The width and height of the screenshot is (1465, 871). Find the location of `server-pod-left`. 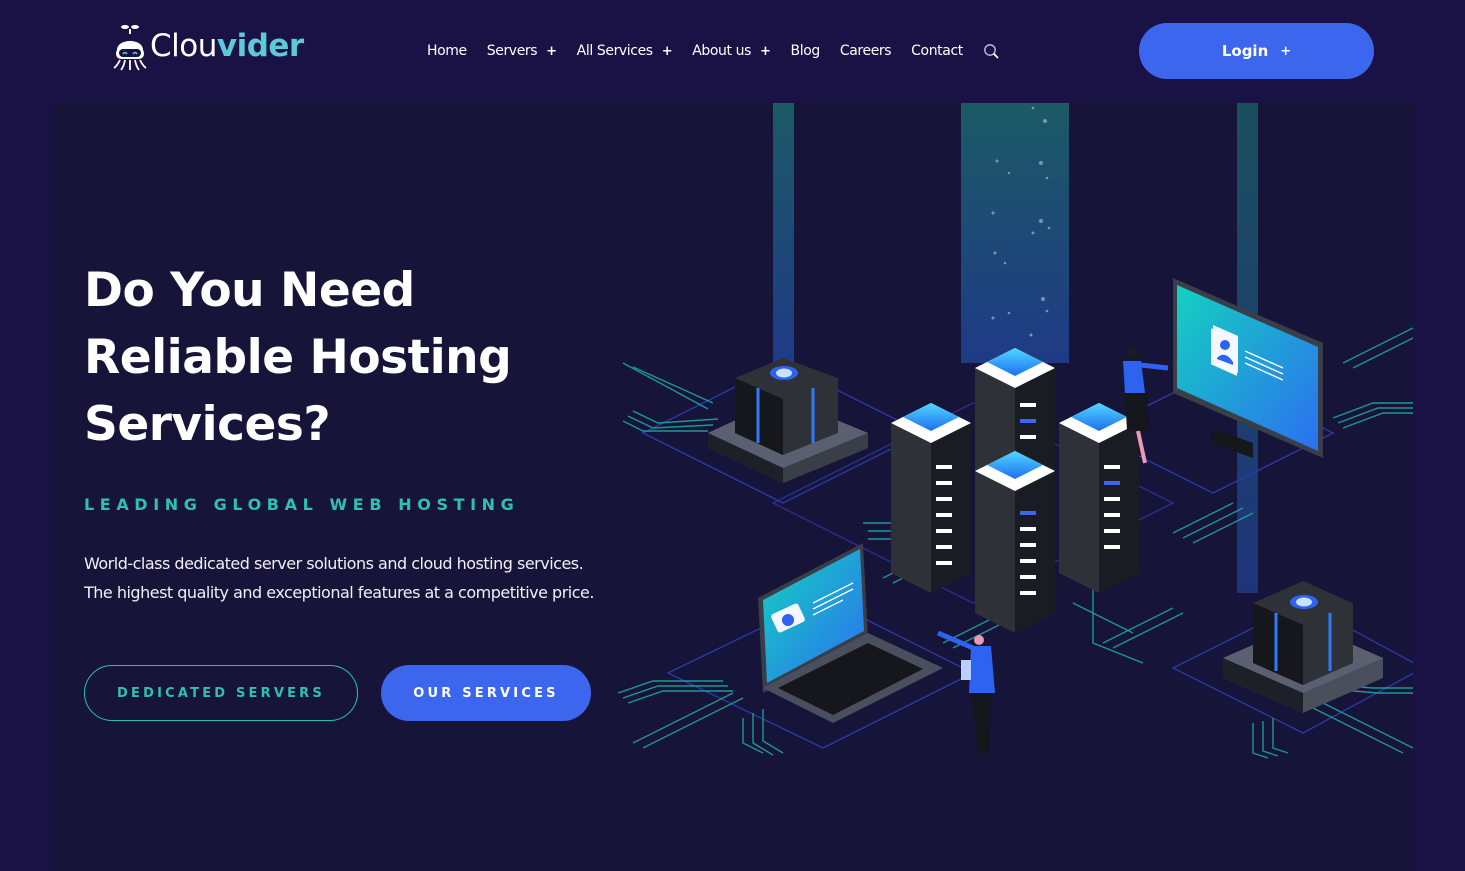

server-pod-left is located at coordinates (788, 420).